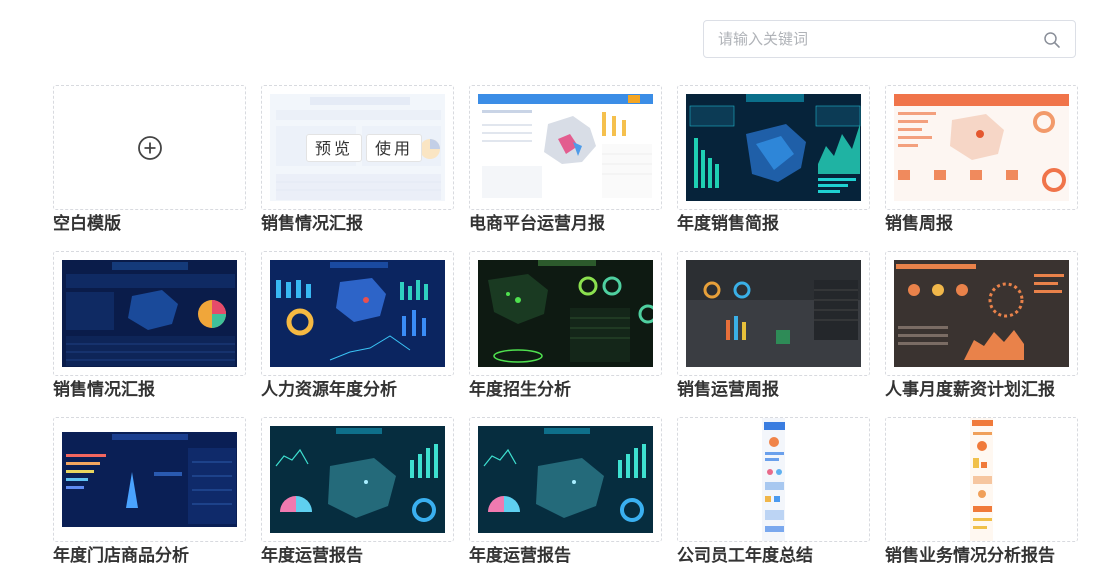  I want to click on template-label: 年度招生分析, so click(520, 390).